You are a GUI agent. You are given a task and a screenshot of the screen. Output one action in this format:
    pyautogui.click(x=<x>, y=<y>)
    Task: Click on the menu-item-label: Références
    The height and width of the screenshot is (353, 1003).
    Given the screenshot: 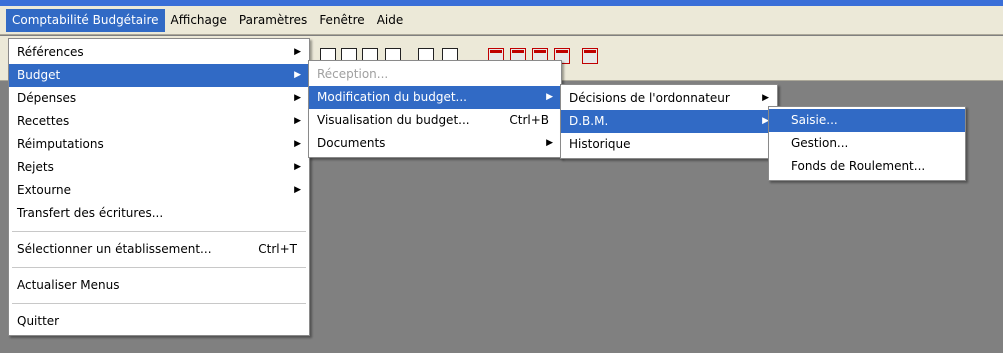 What is the action you would take?
    pyautogui.click(x=50, y=52)
    